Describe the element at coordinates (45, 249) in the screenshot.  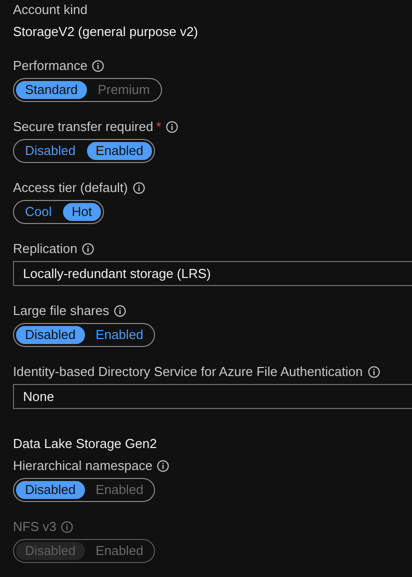
I see `field-label: Replication` at that location.